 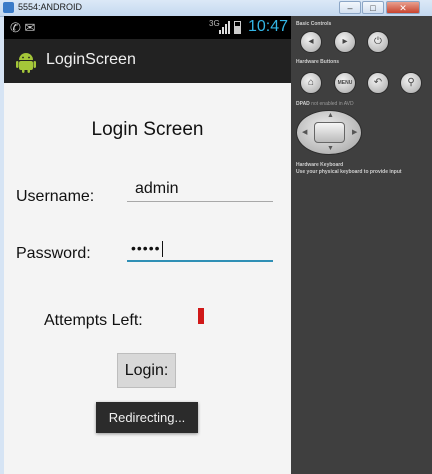 What do you see at coordinates (354, 132) in the screenshot?
I see `dpad-right-icon: ▶` at bounding box center [354, 132].